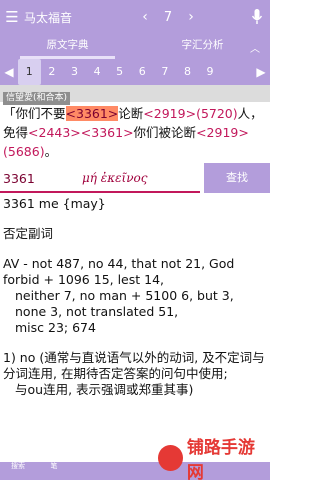  I want to click on next-verse-icon: ▶, so click(261, 72).